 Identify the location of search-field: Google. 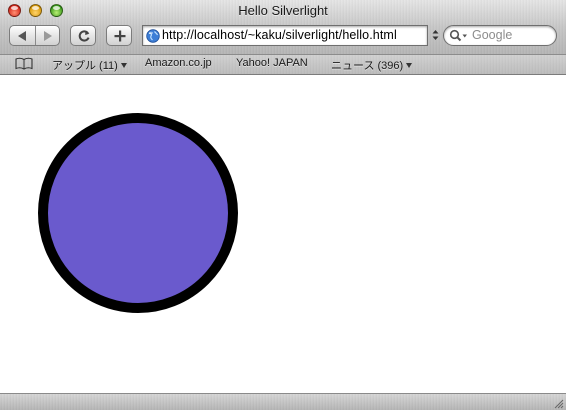
(500, 35).